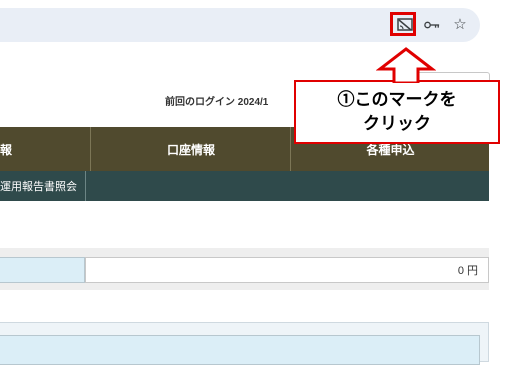  What do you see at coordinates (403, 24) in the screenshot?
I see `cast-icon-highlight` at bounding box center [403, 24].